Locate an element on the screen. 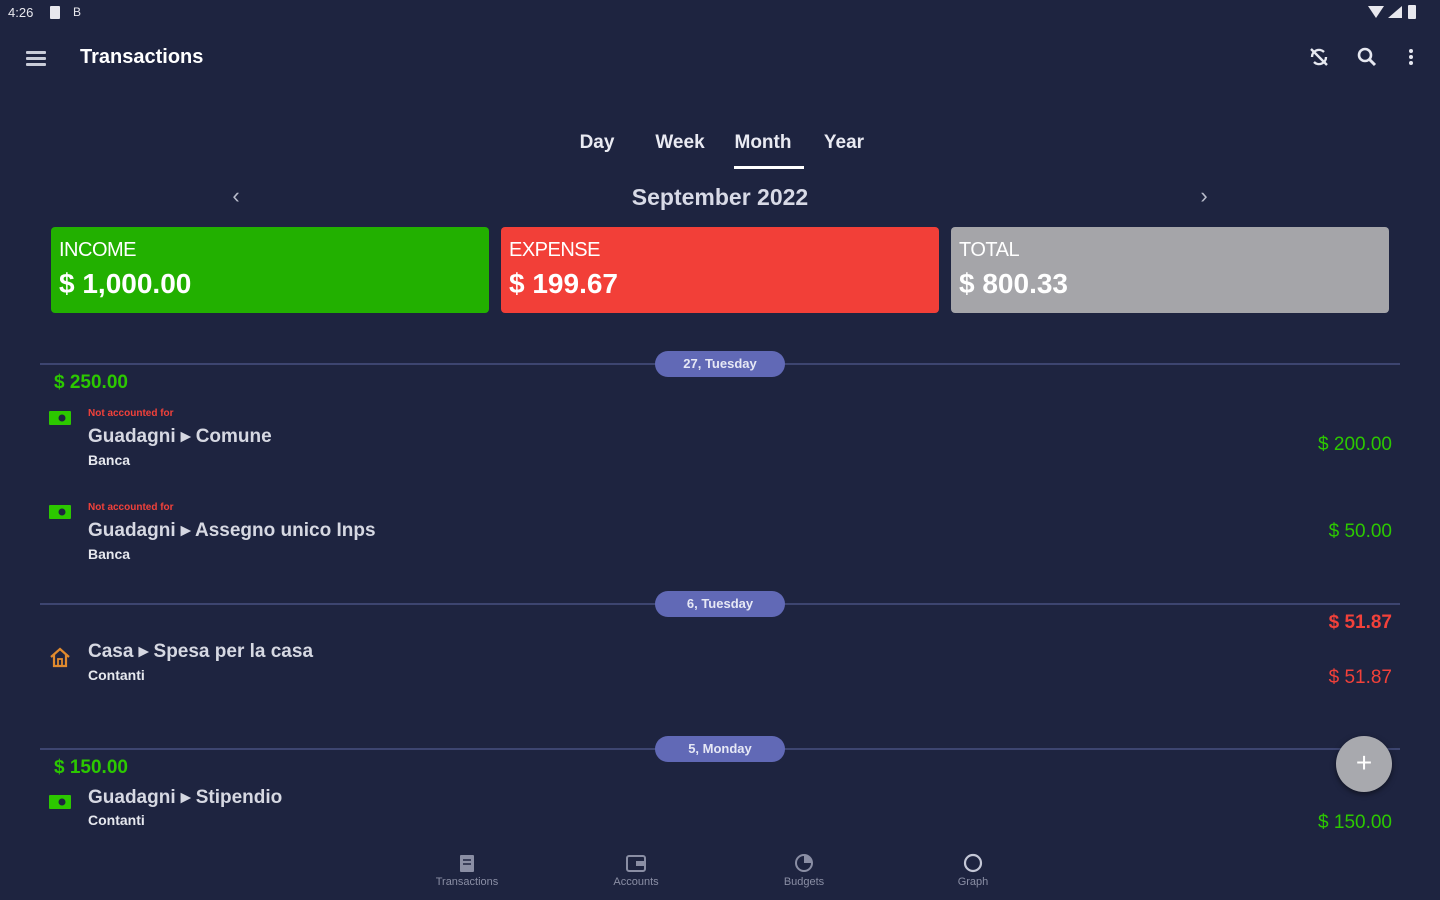 The image size is (1440, 900). transaction-category: Guadagni ▸ Stipendio is located at coordinates (185, 797).